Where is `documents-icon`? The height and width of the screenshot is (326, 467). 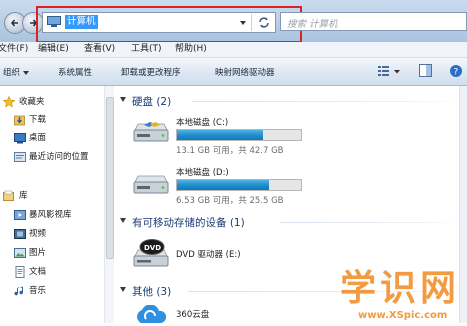
documents-icon is located at coordinates (20, 272).